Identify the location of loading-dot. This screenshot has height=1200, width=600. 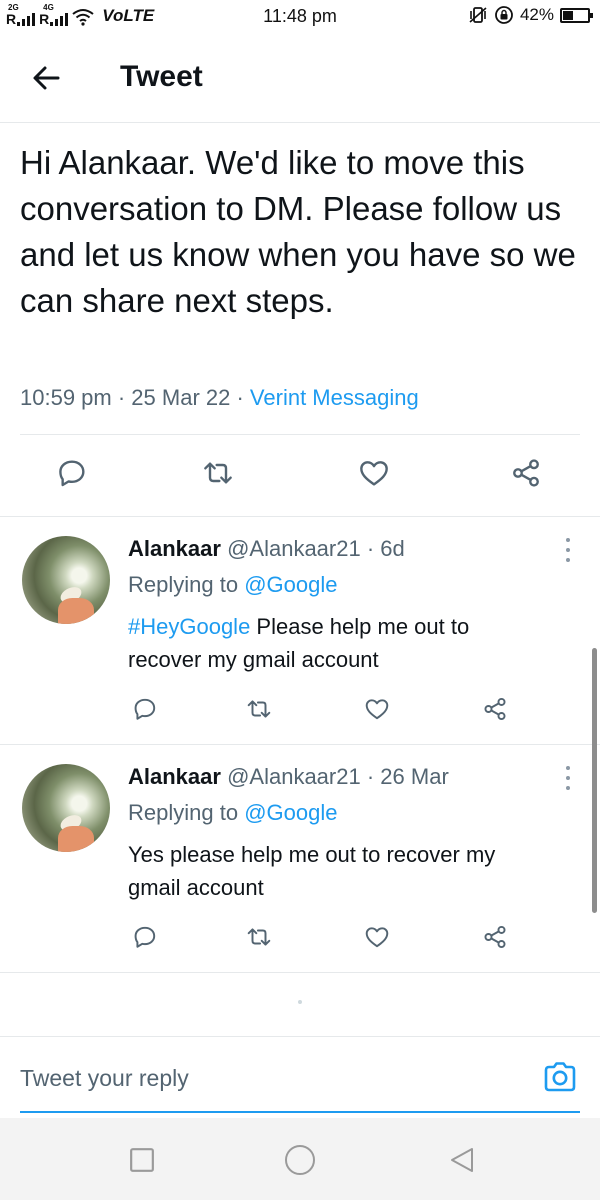
(300, 1002).